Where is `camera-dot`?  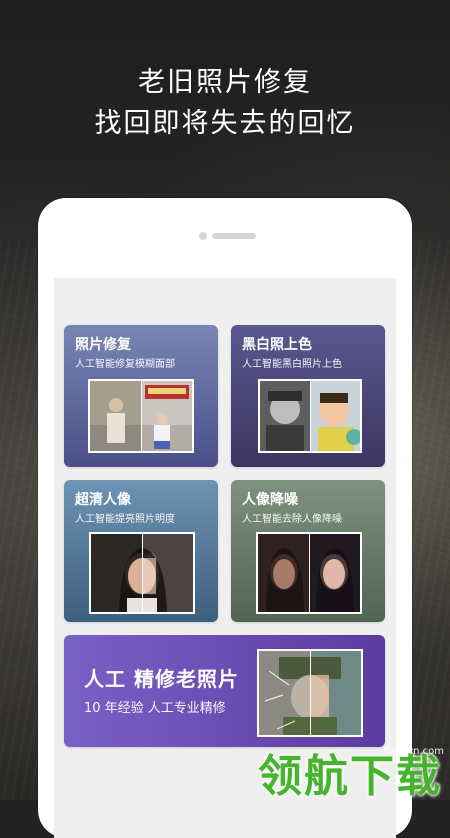 camera-dot is located at coordinates (203, 236).